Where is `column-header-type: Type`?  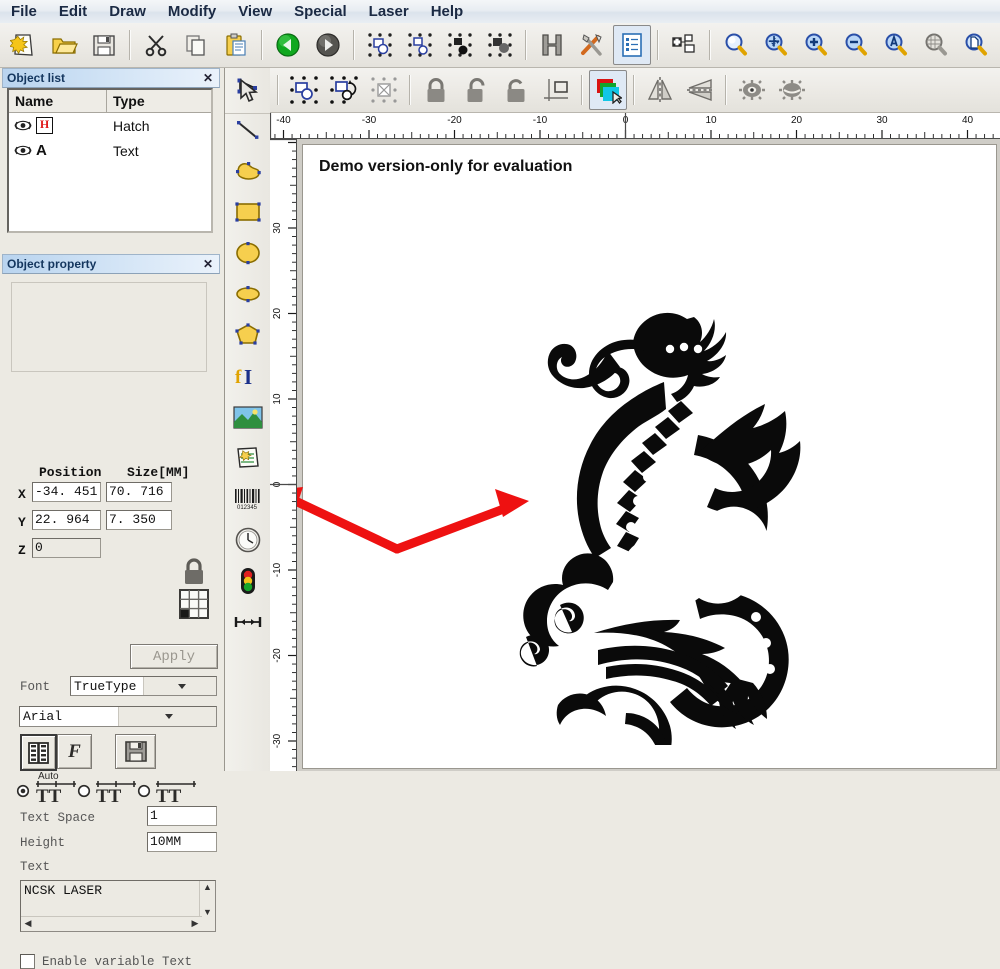 column-header-type: Type is located at coordinates (159, 101).